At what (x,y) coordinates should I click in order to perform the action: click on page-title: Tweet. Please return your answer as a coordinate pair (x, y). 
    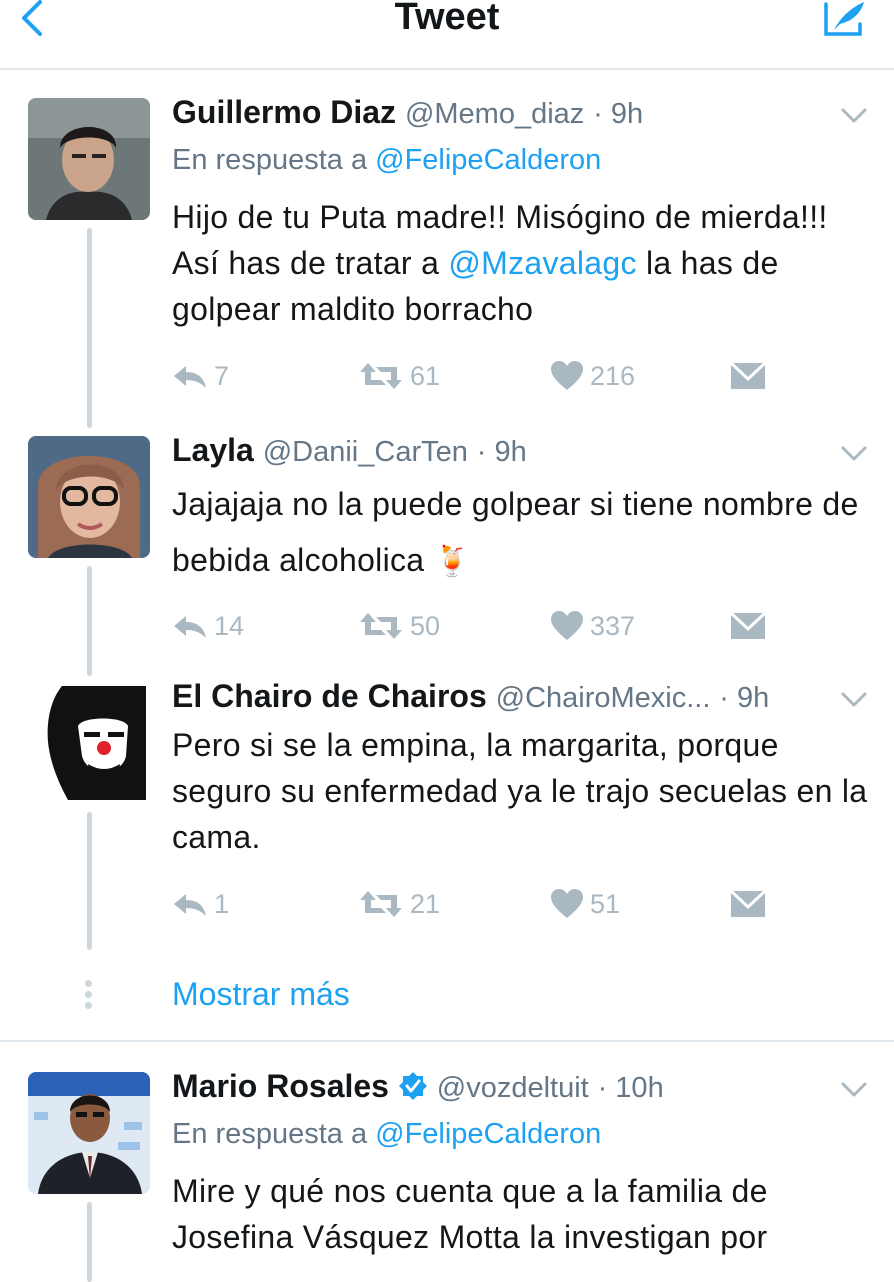
    Looking at the image, I should click on (447, 19).